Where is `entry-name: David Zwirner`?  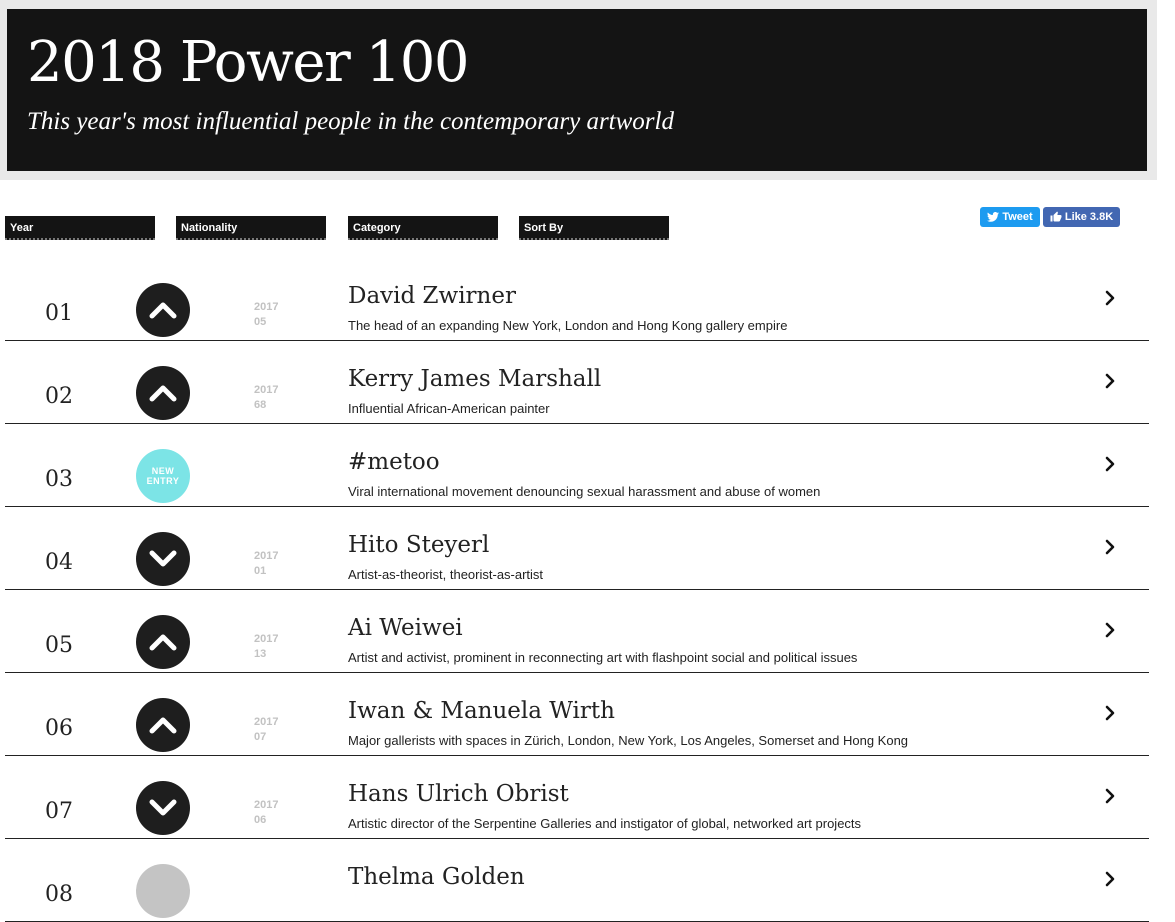 entry-name: David Zwirner is located at coordinates (432, 296).